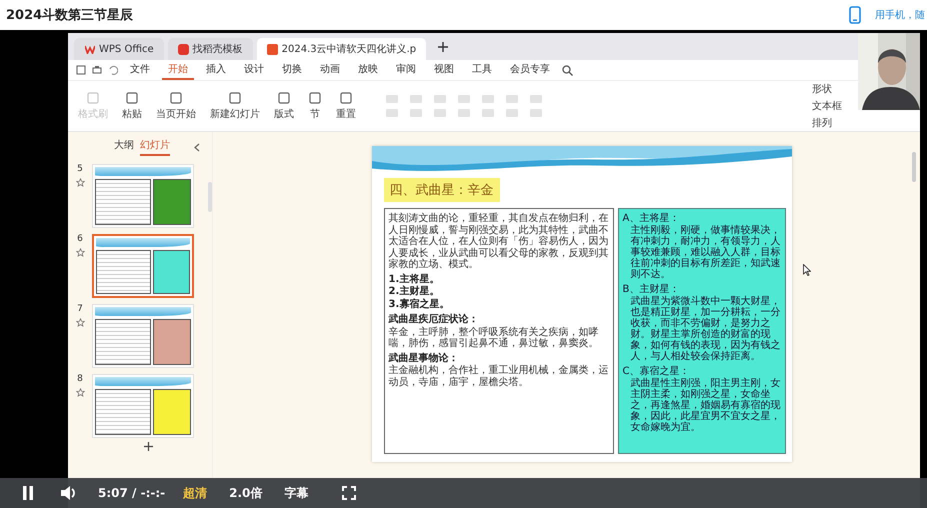 The width and height of the screenshot is (927, 508). I want to click on slide-number: 7, so click(80, 309).